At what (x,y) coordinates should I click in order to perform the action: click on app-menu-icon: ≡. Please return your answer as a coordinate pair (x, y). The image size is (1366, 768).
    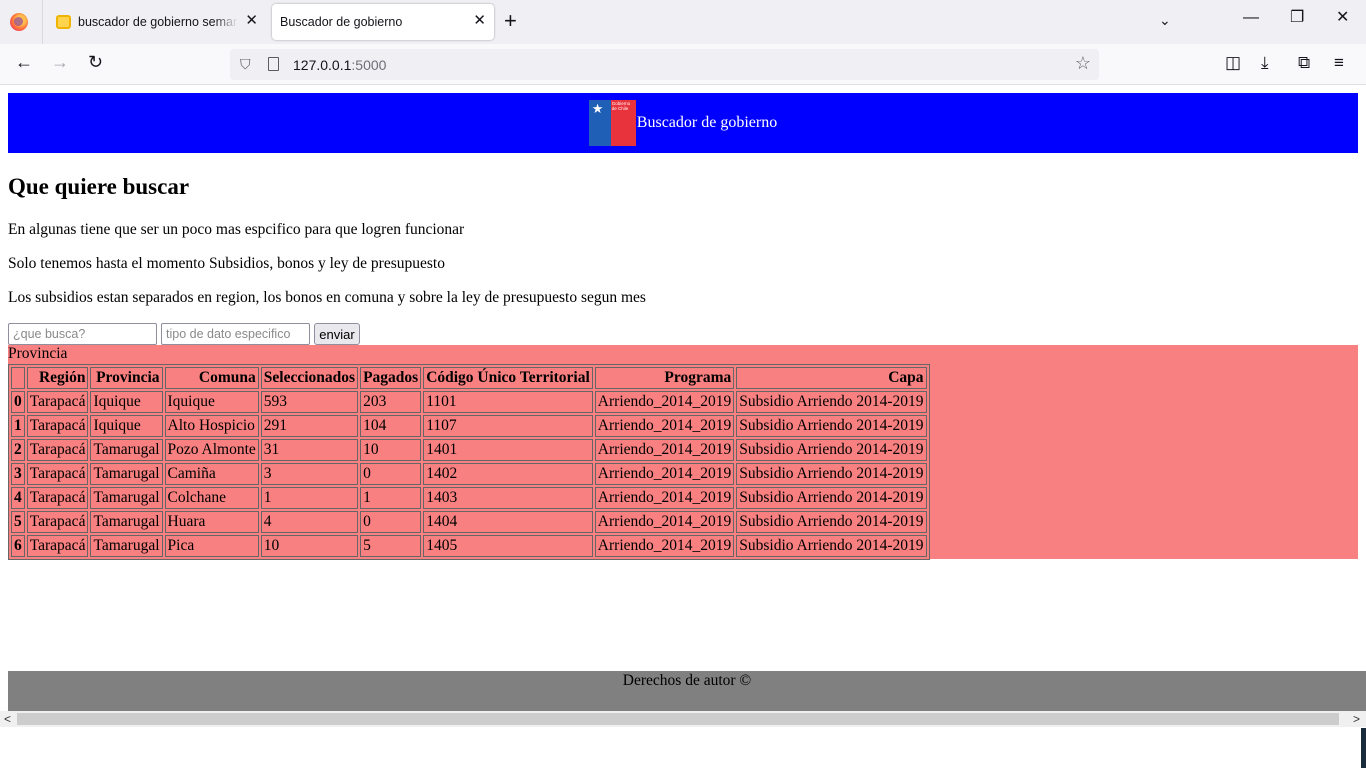
    Looking at the image, I should click on (1339, 62).